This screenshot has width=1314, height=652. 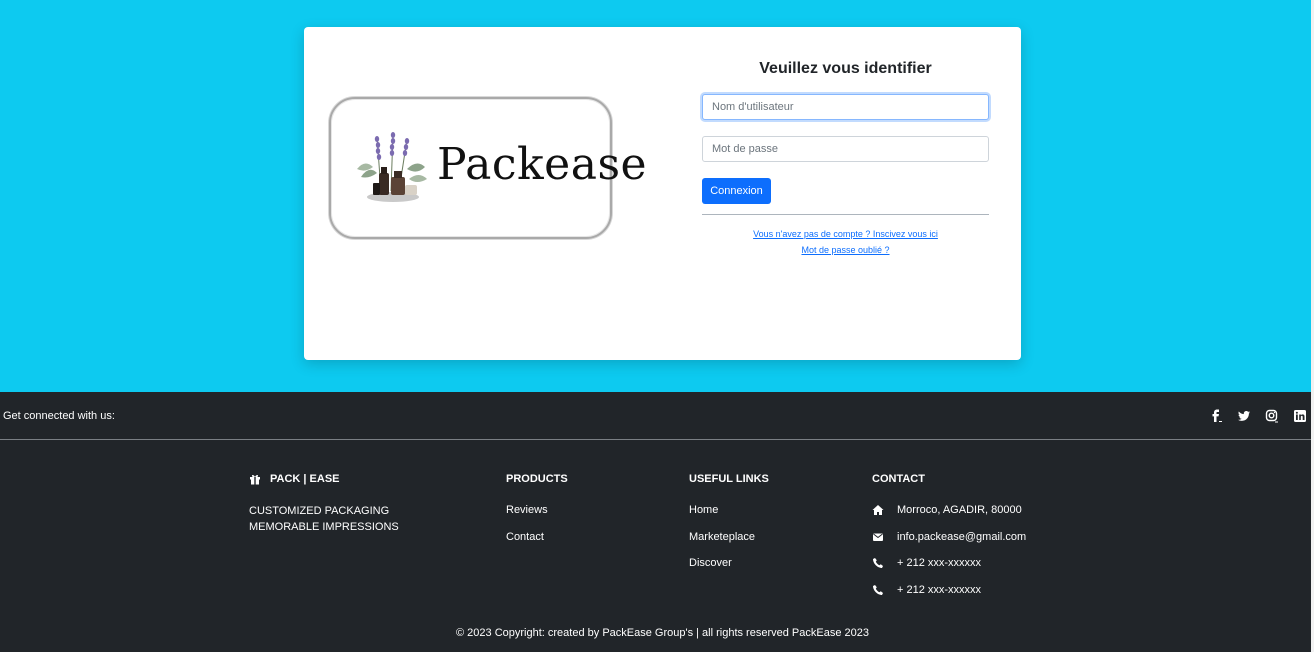 What do you see at coordinates (1216, 416) in the screenshot?
I see `facebook-icon` at bounding box center [1216, 416].